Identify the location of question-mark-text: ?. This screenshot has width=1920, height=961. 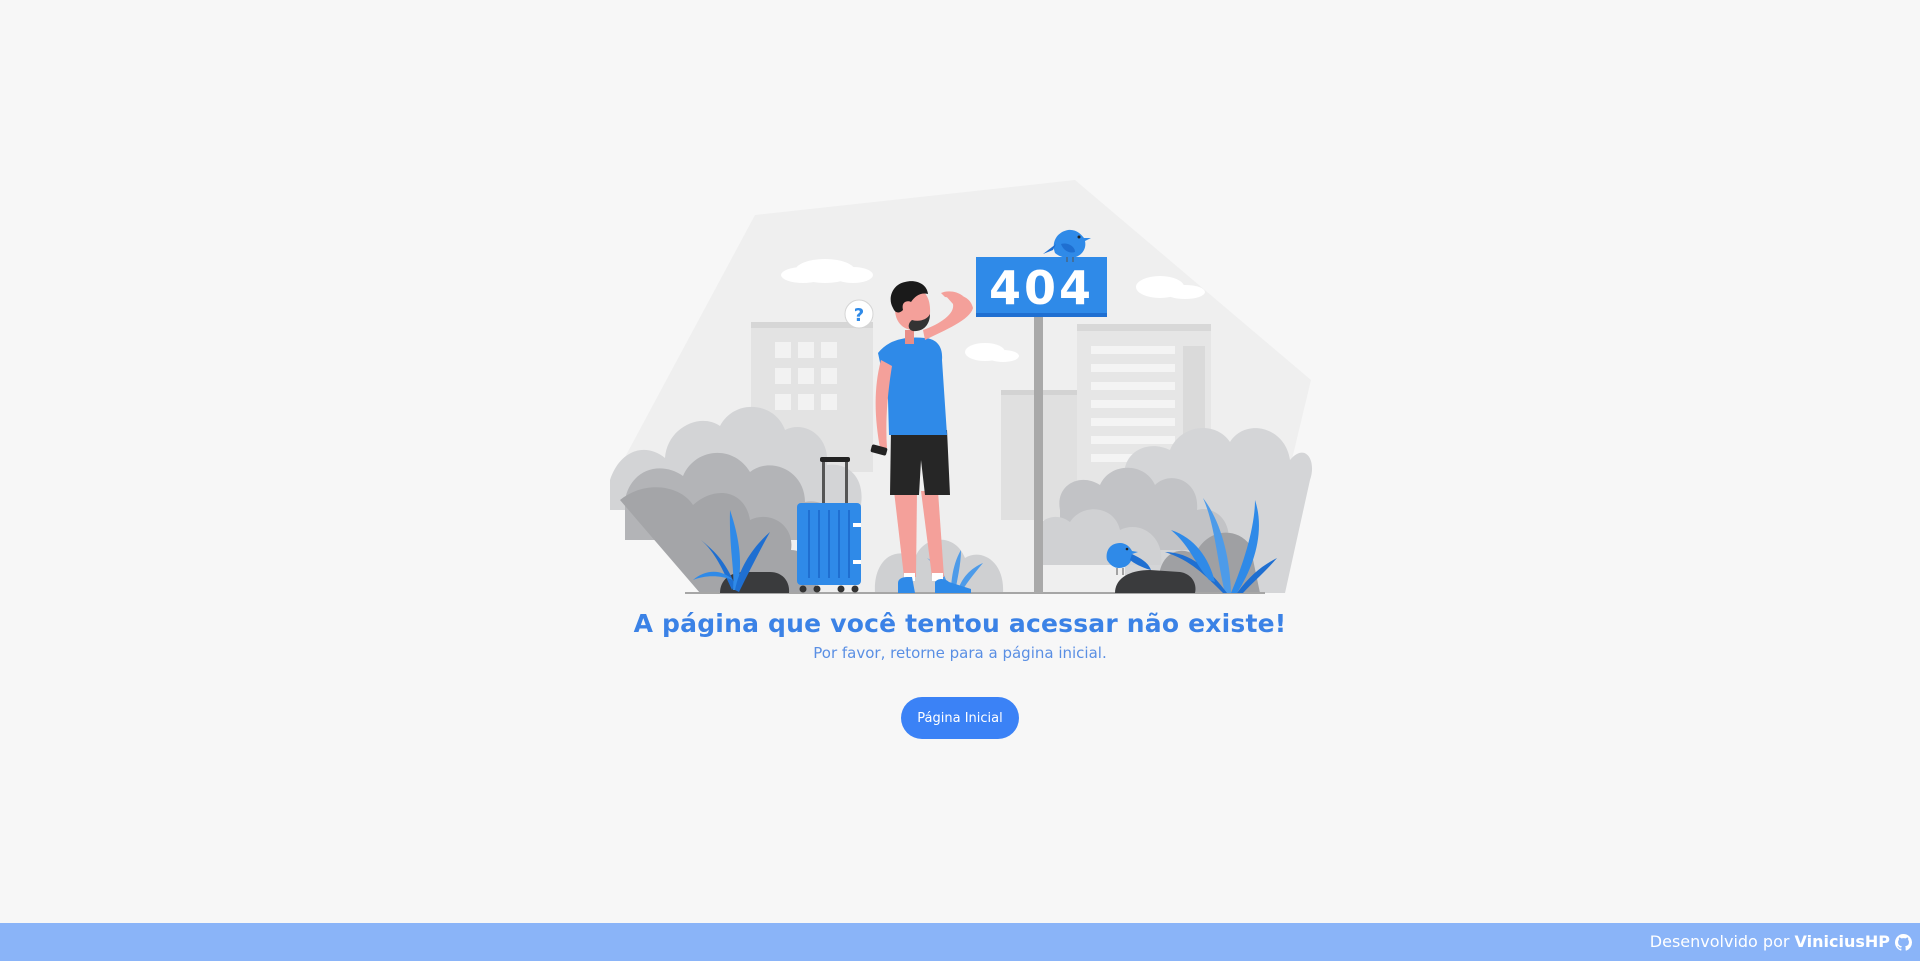
(859, 315).